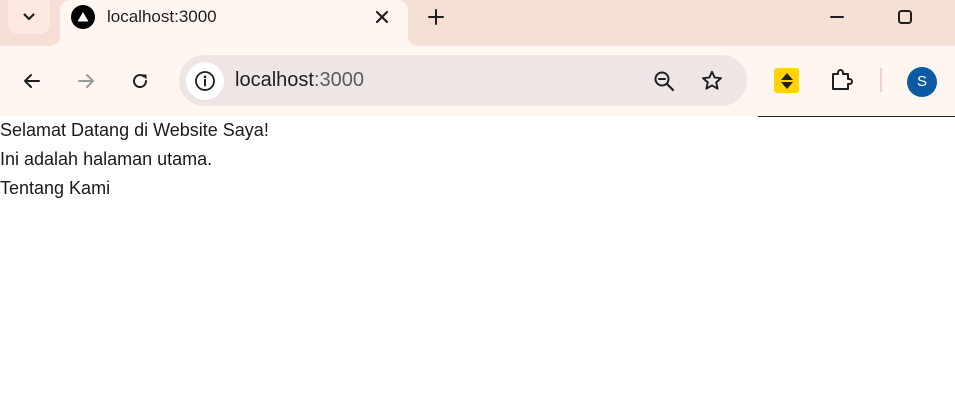 The width and height of the screenshot is (955, 408). I want to click on extensions-button, so click(842, 80).